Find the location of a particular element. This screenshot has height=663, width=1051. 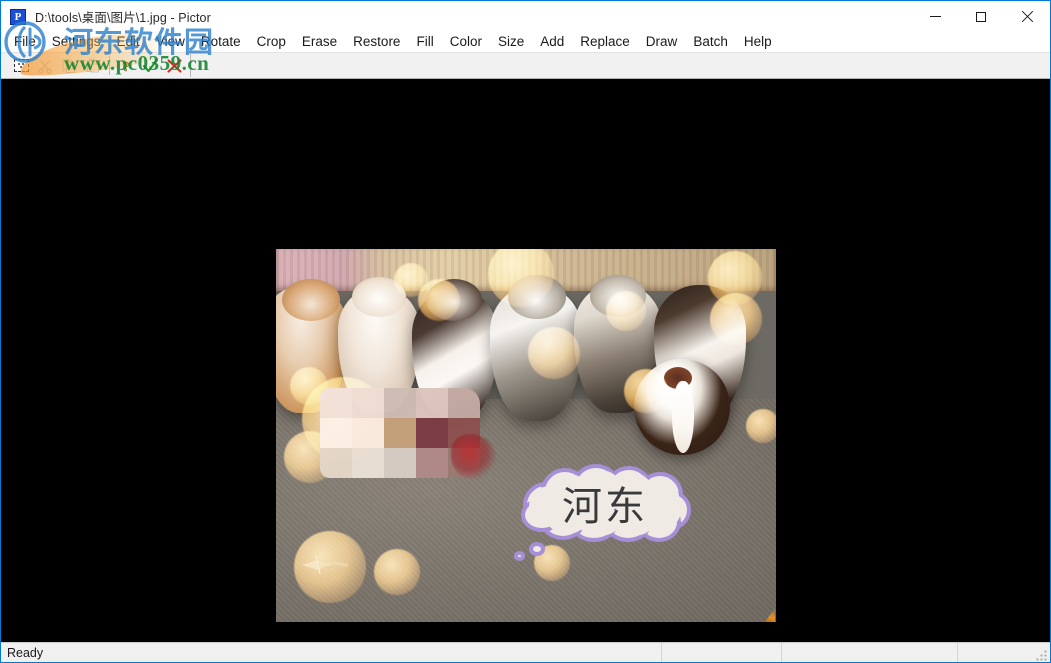

menu-rotate: Rotate is located at coordinates (221, 42).